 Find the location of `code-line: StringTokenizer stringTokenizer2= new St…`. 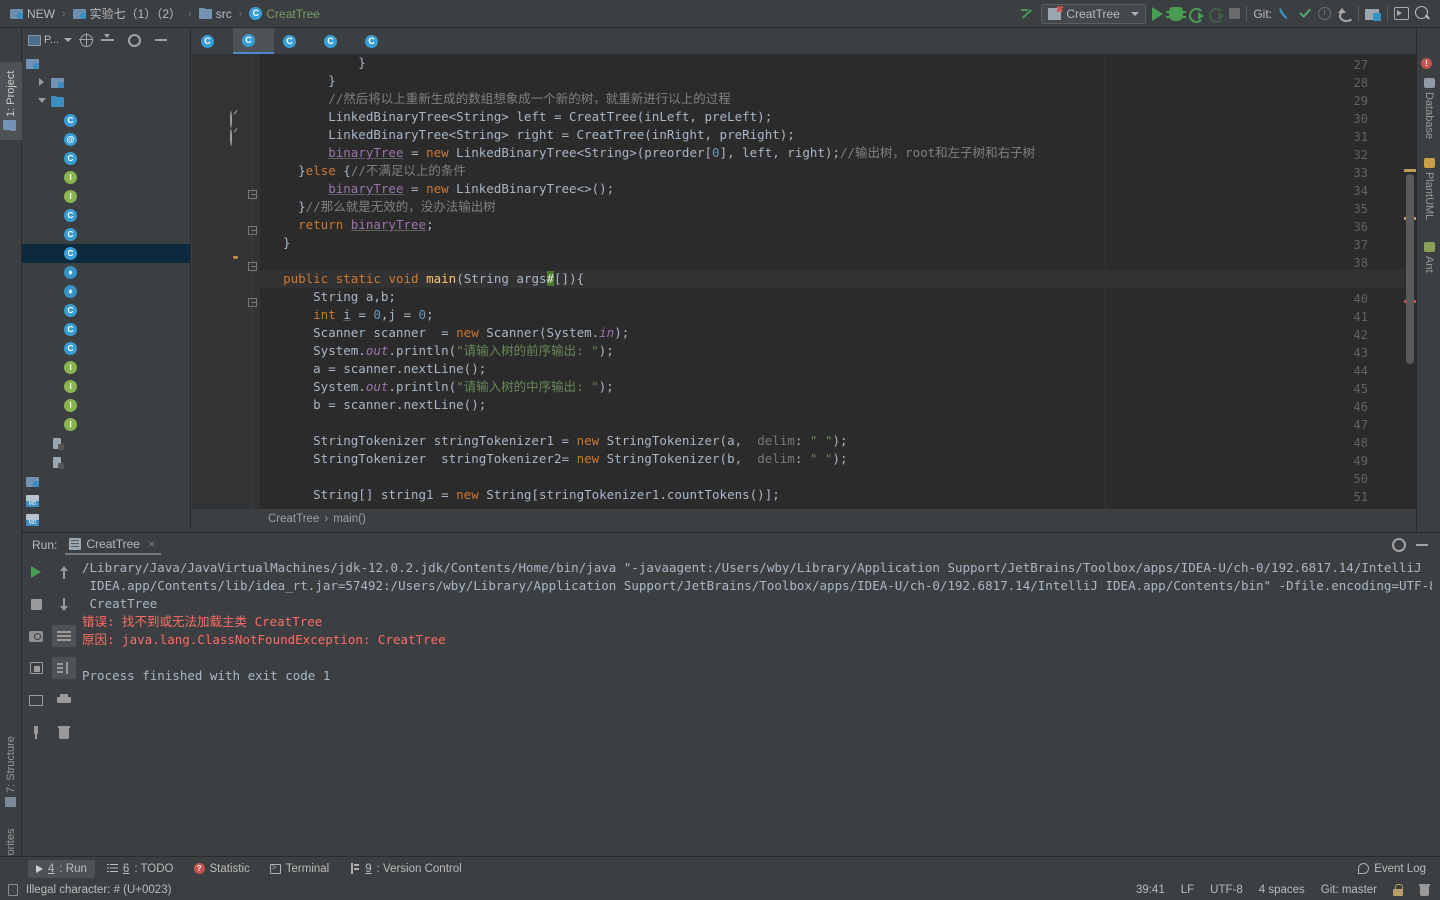

code-line: StringTokenizer stringTokenizer2= new St… is located at coordinates (838, 459).